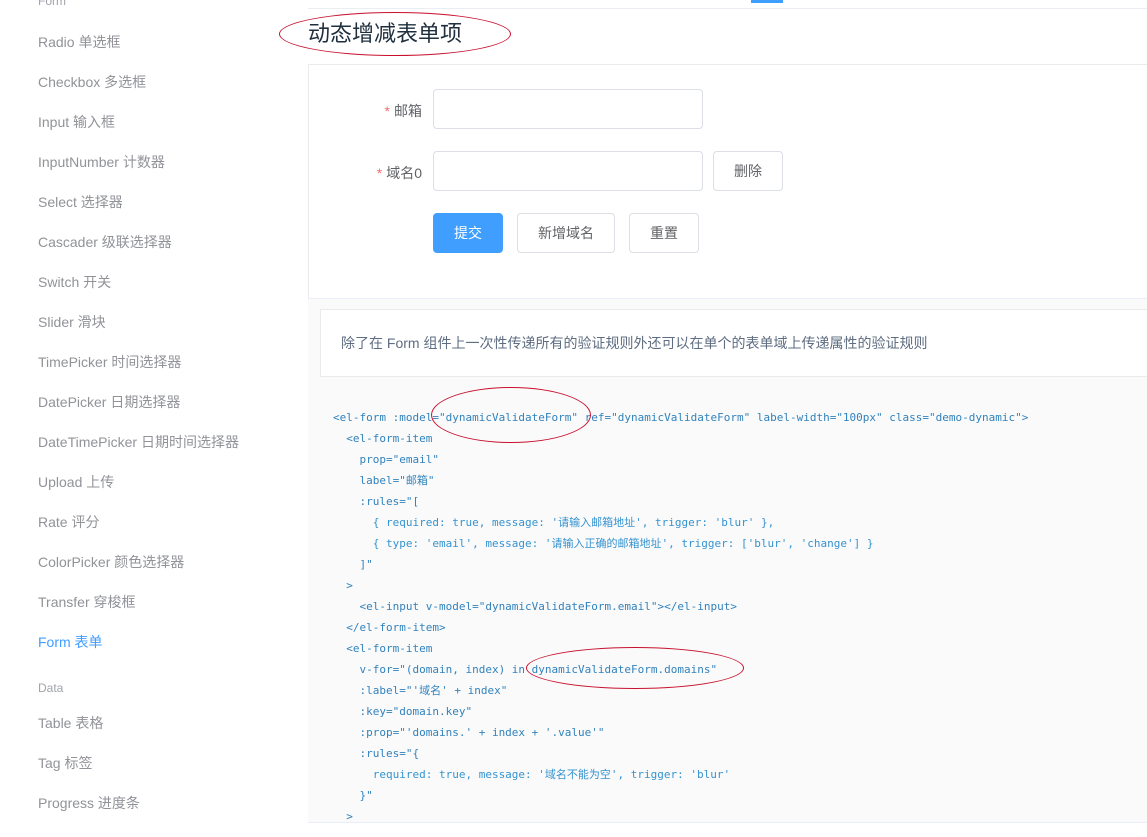 The image size is (1147, 837). I want to click on email-input, so click(568, 109).